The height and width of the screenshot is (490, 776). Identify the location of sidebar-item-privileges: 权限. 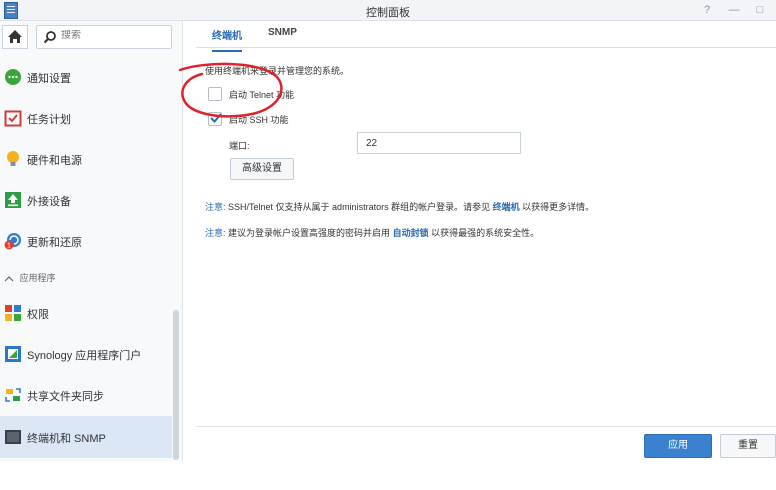
(86, 313).